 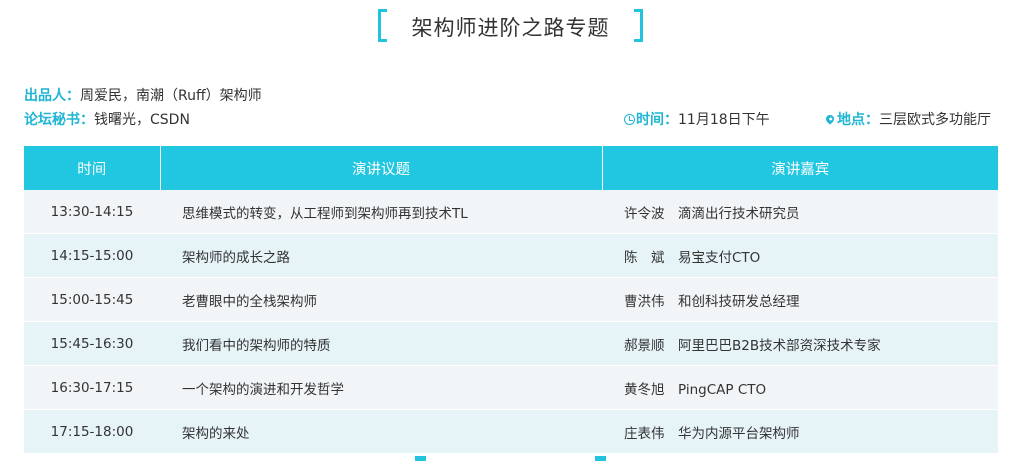 What do you see at coordinates (52, 96) in the screenshot?
I see `producer-label: 出品人：` at bounding box center [52, 96].